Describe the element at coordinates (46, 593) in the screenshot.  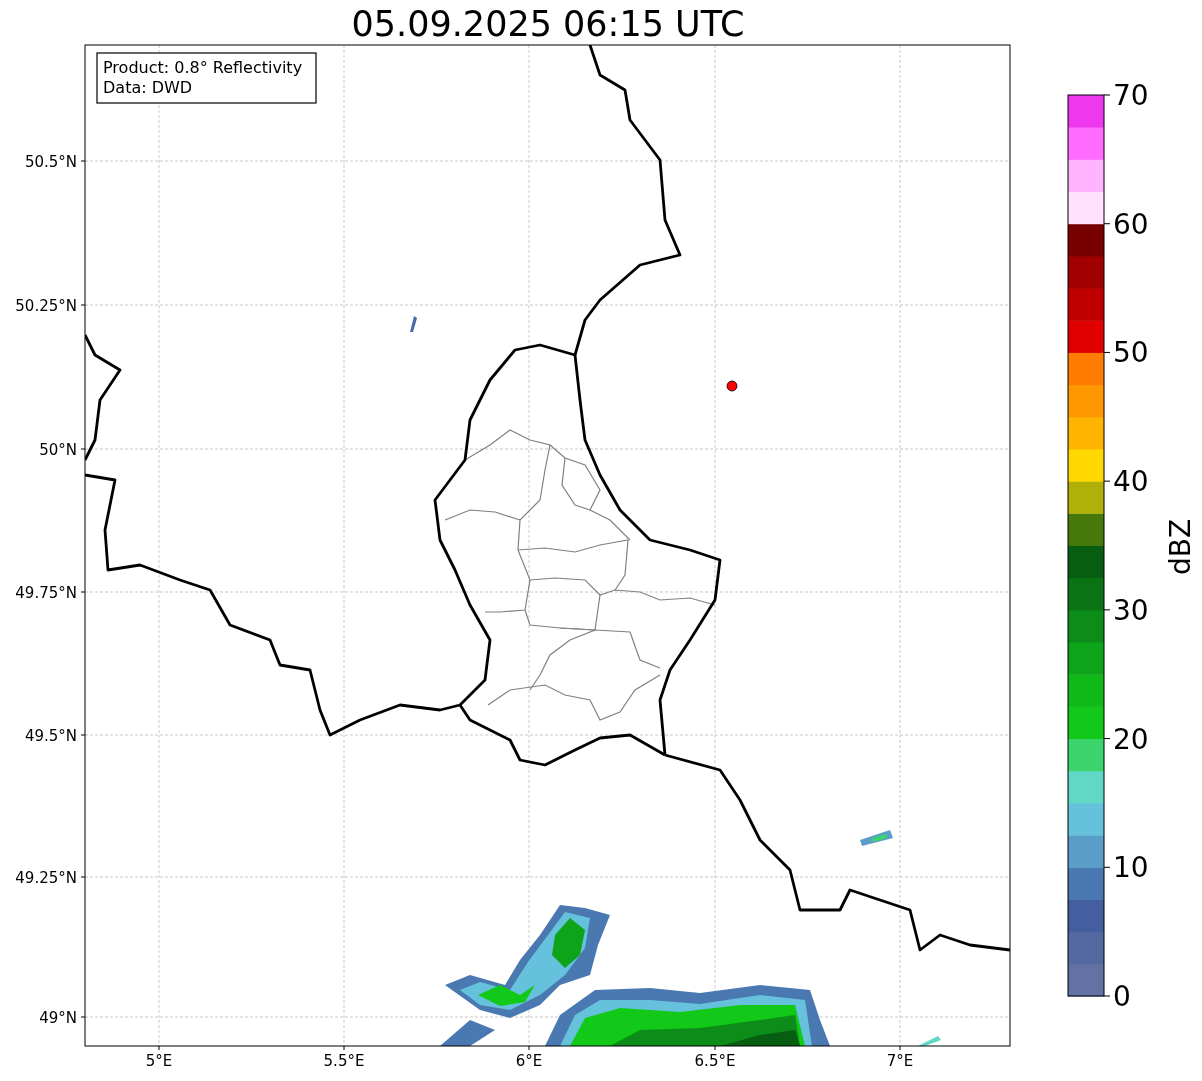
I see `tick-label: 49.75°N` at that location.